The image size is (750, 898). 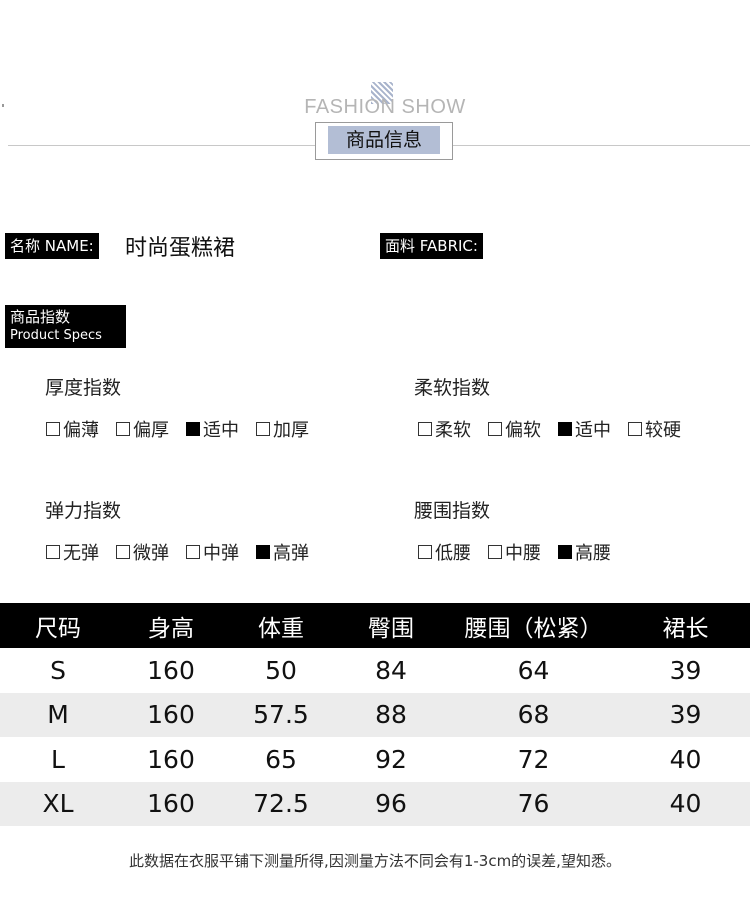 What do you see at coordinates (291, 430) in the screenshot?
I see `option-label: 加厚` at bounding box center [291, 430].